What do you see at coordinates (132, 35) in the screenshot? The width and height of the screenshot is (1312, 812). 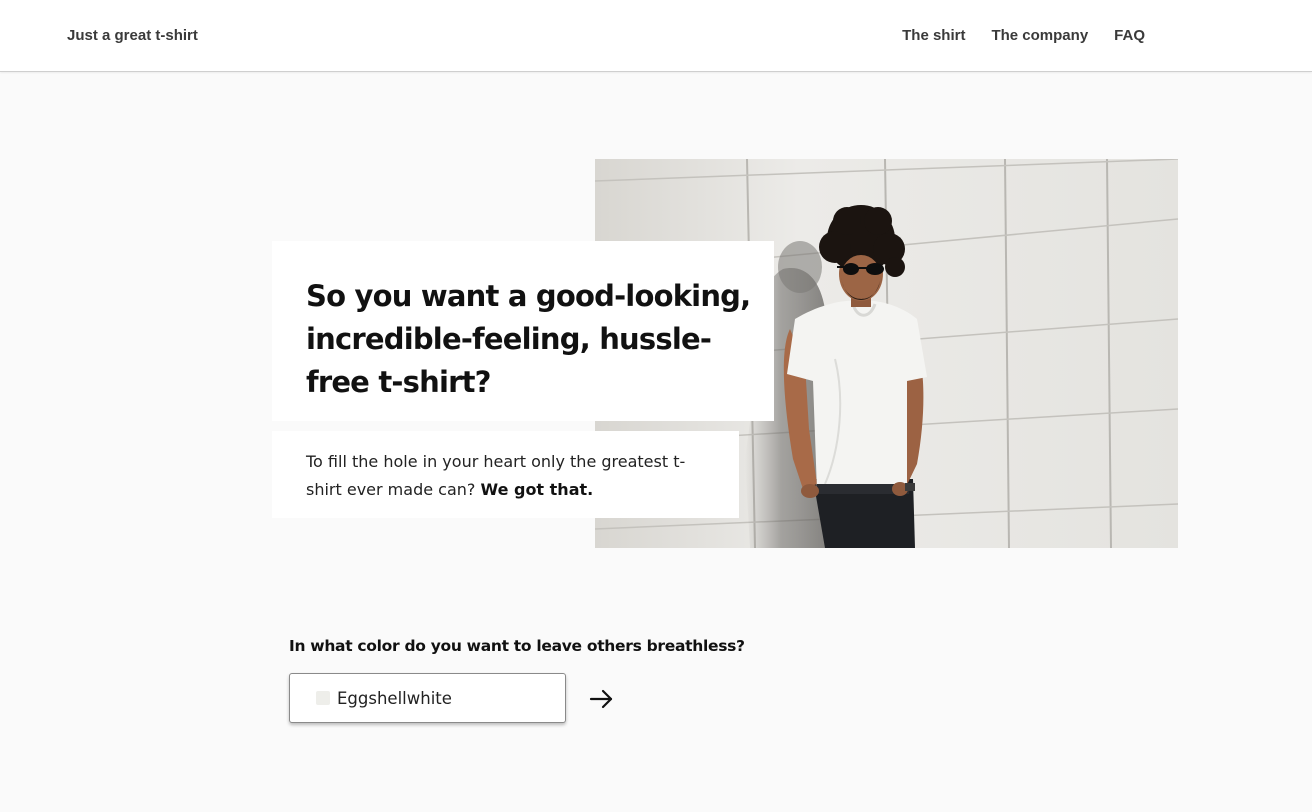 I see `brand-logo-link: Just a great t-shirt` at bounding box center [132, 35].